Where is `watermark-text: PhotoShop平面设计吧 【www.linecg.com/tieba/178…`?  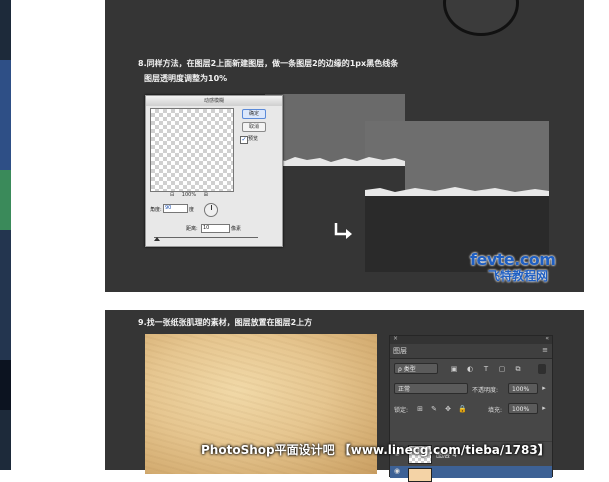 watermark-text: PhotoShop平面设计吧 【www.linecg.com/tieba/178… is located at coordinates (375, 450).